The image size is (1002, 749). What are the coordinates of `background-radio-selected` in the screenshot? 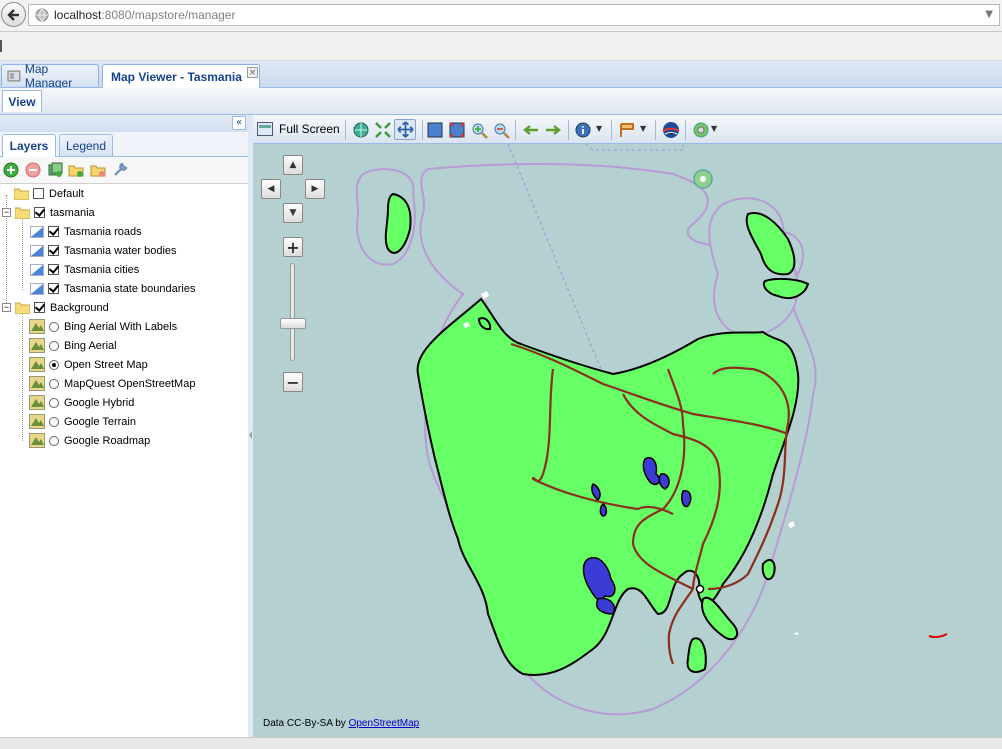 It's located at (54, 364).